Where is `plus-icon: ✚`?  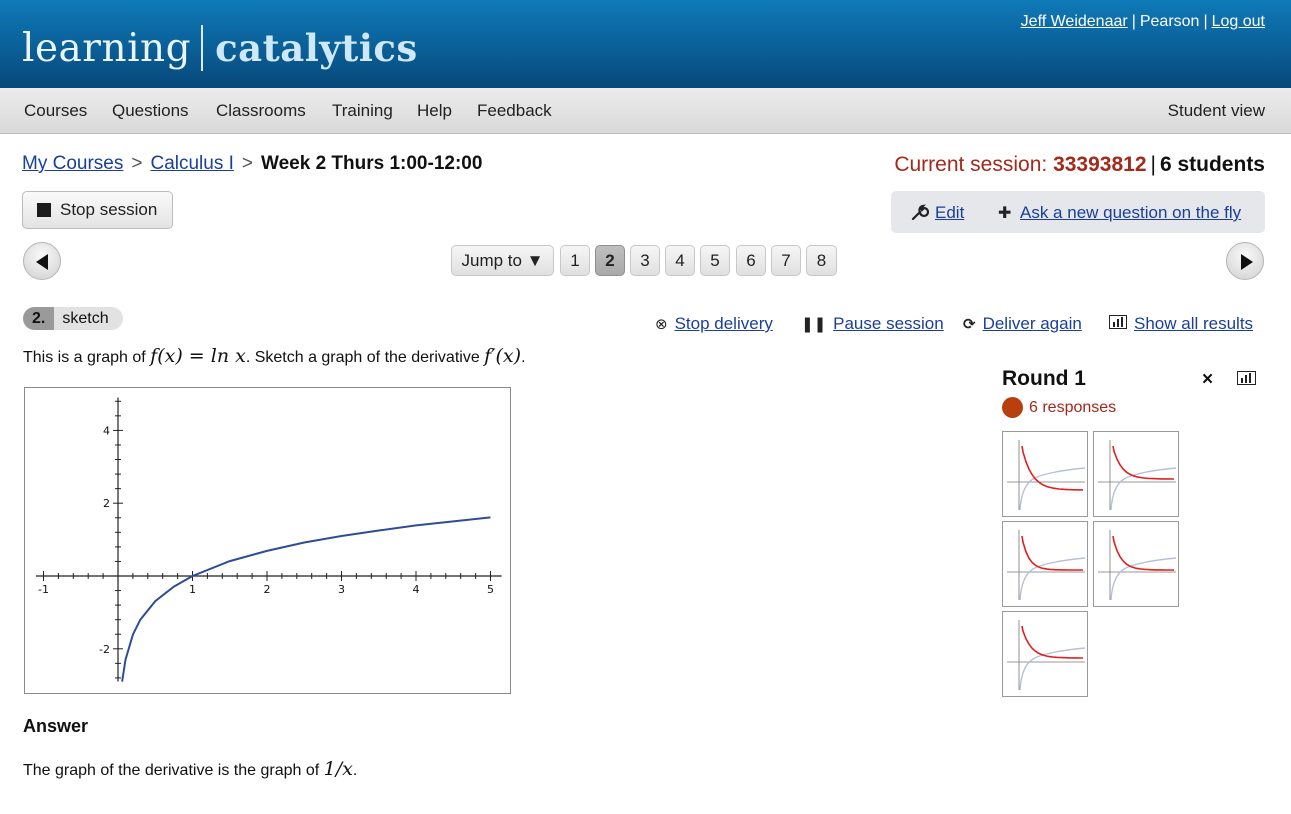 plus-icon: ✚ is located at coordinates (1005, 213).